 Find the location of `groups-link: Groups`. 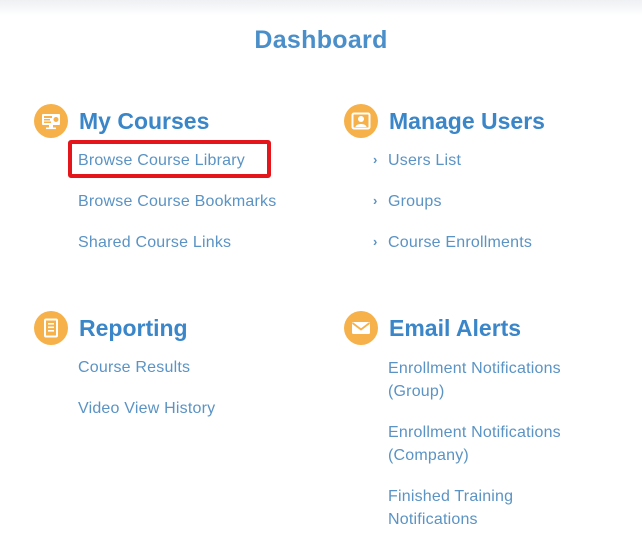

groups-link: Groups is located at coordinates (415, 202).